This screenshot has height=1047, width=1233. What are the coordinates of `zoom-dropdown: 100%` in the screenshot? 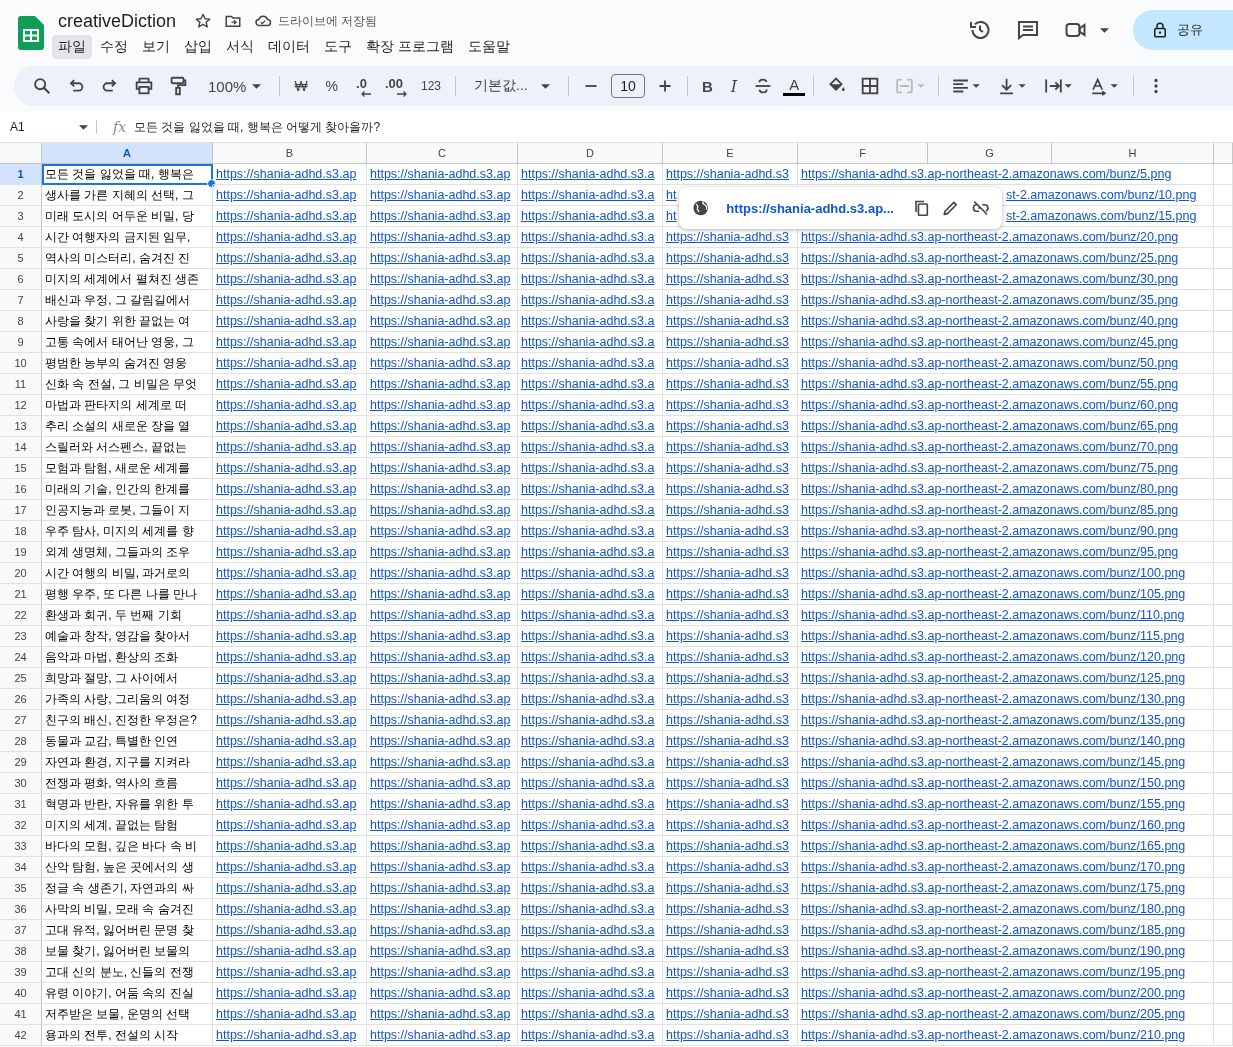 It's located at (235, 86).